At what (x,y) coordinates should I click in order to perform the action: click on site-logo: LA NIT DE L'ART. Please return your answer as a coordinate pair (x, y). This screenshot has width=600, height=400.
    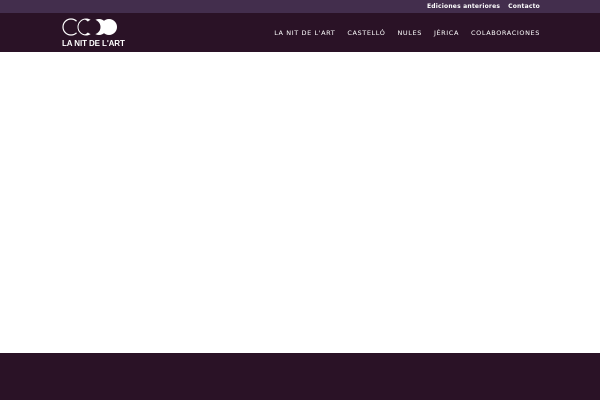
    Looking at the image, I should click on (93, 33).